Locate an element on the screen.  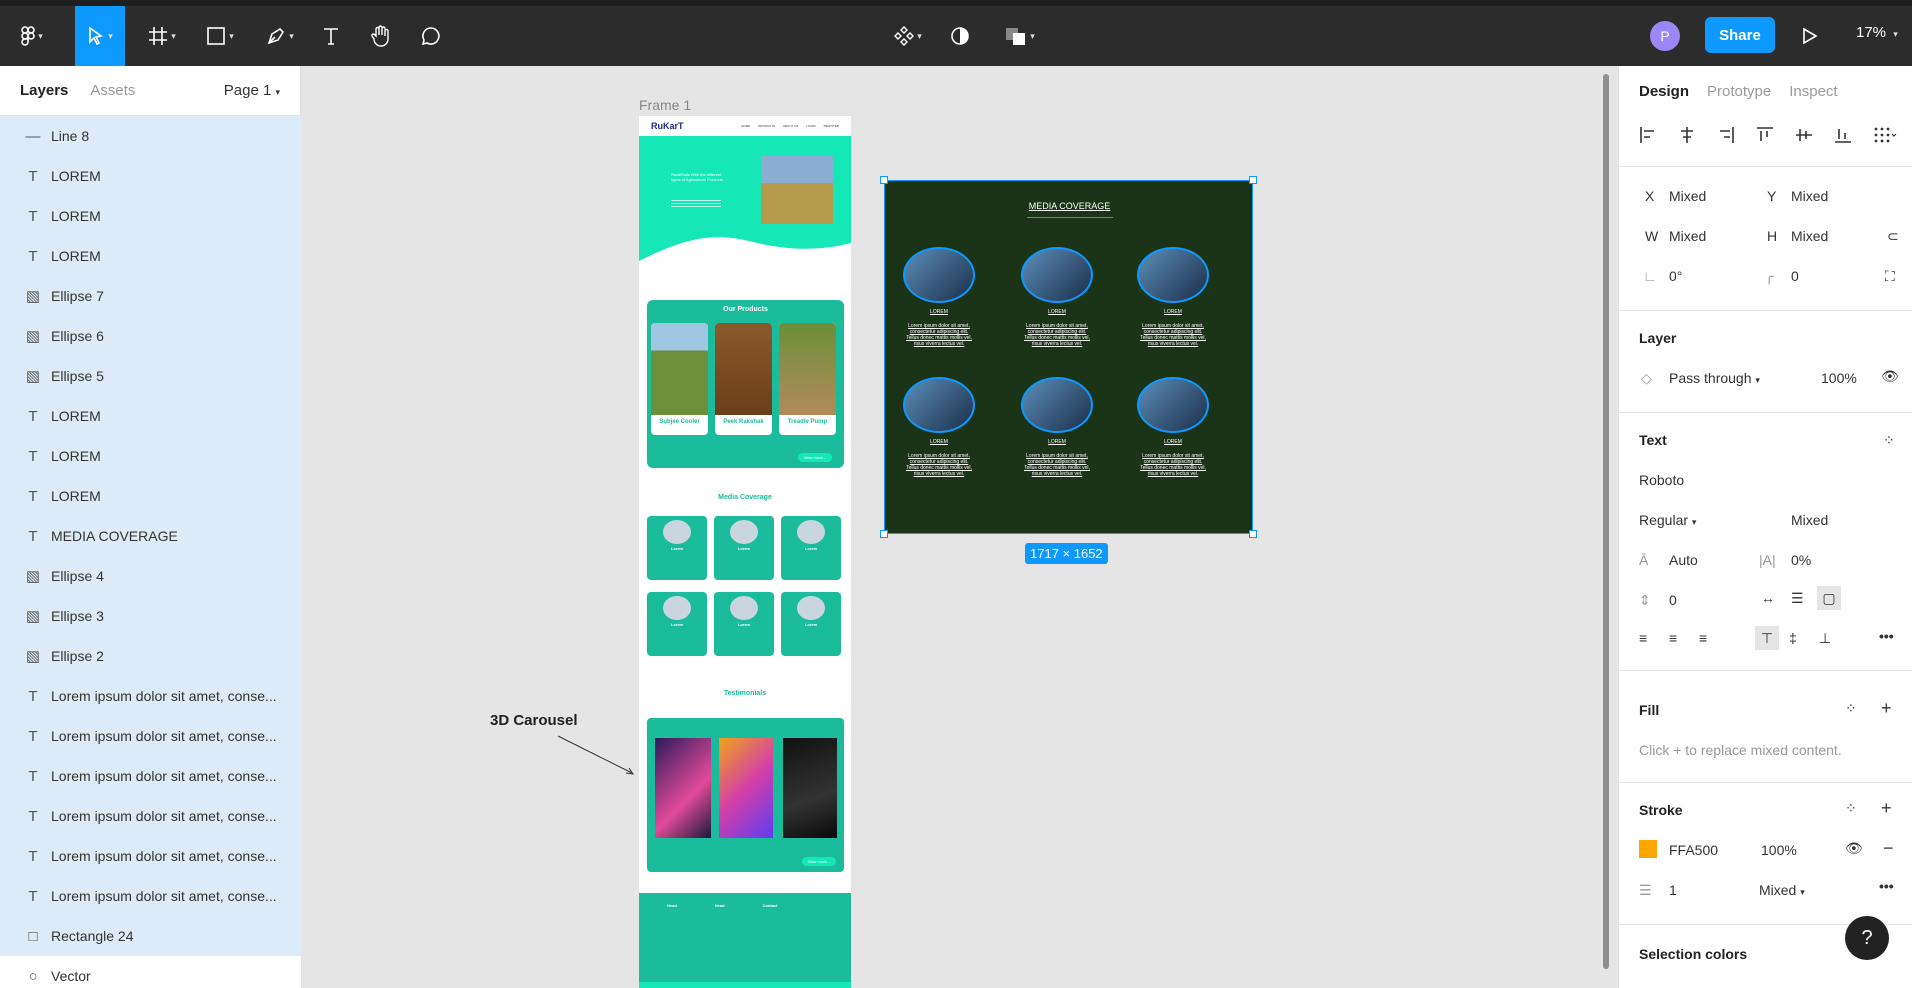
stroke-color-swatch is located at coordinates (1648, 849).